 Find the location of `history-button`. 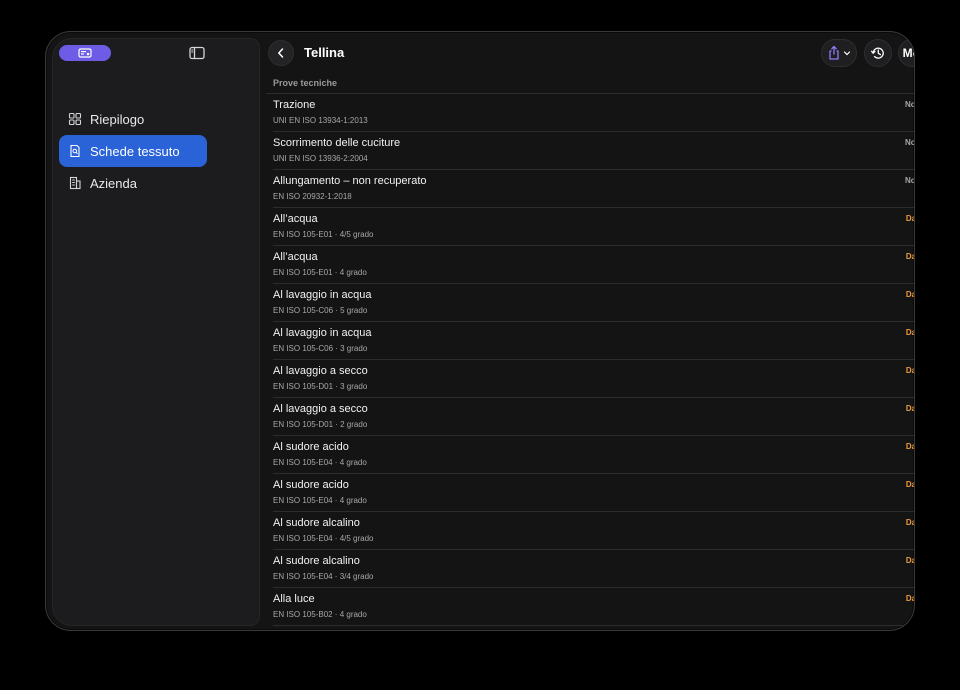

history-button is located at coordinates (878, 53).